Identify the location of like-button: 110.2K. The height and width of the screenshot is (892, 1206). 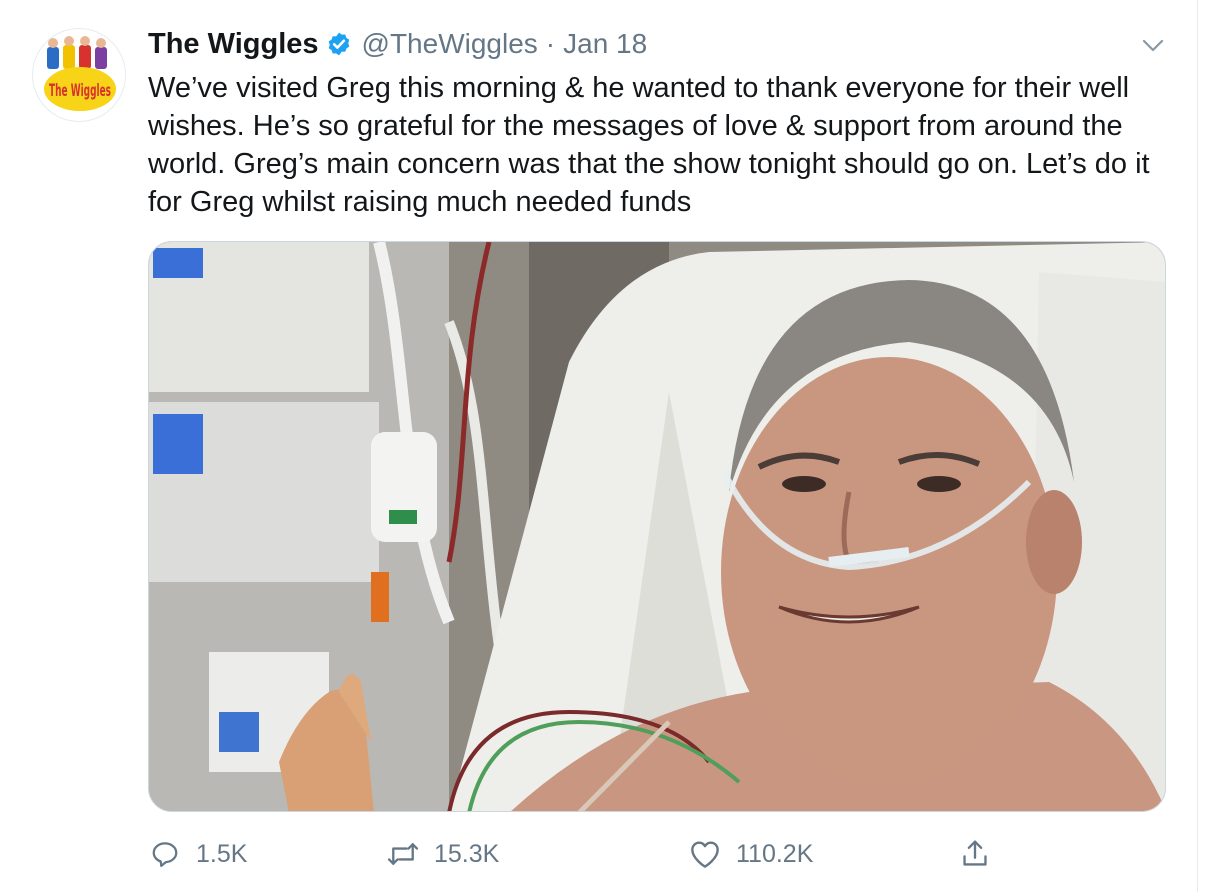
(750, 854).